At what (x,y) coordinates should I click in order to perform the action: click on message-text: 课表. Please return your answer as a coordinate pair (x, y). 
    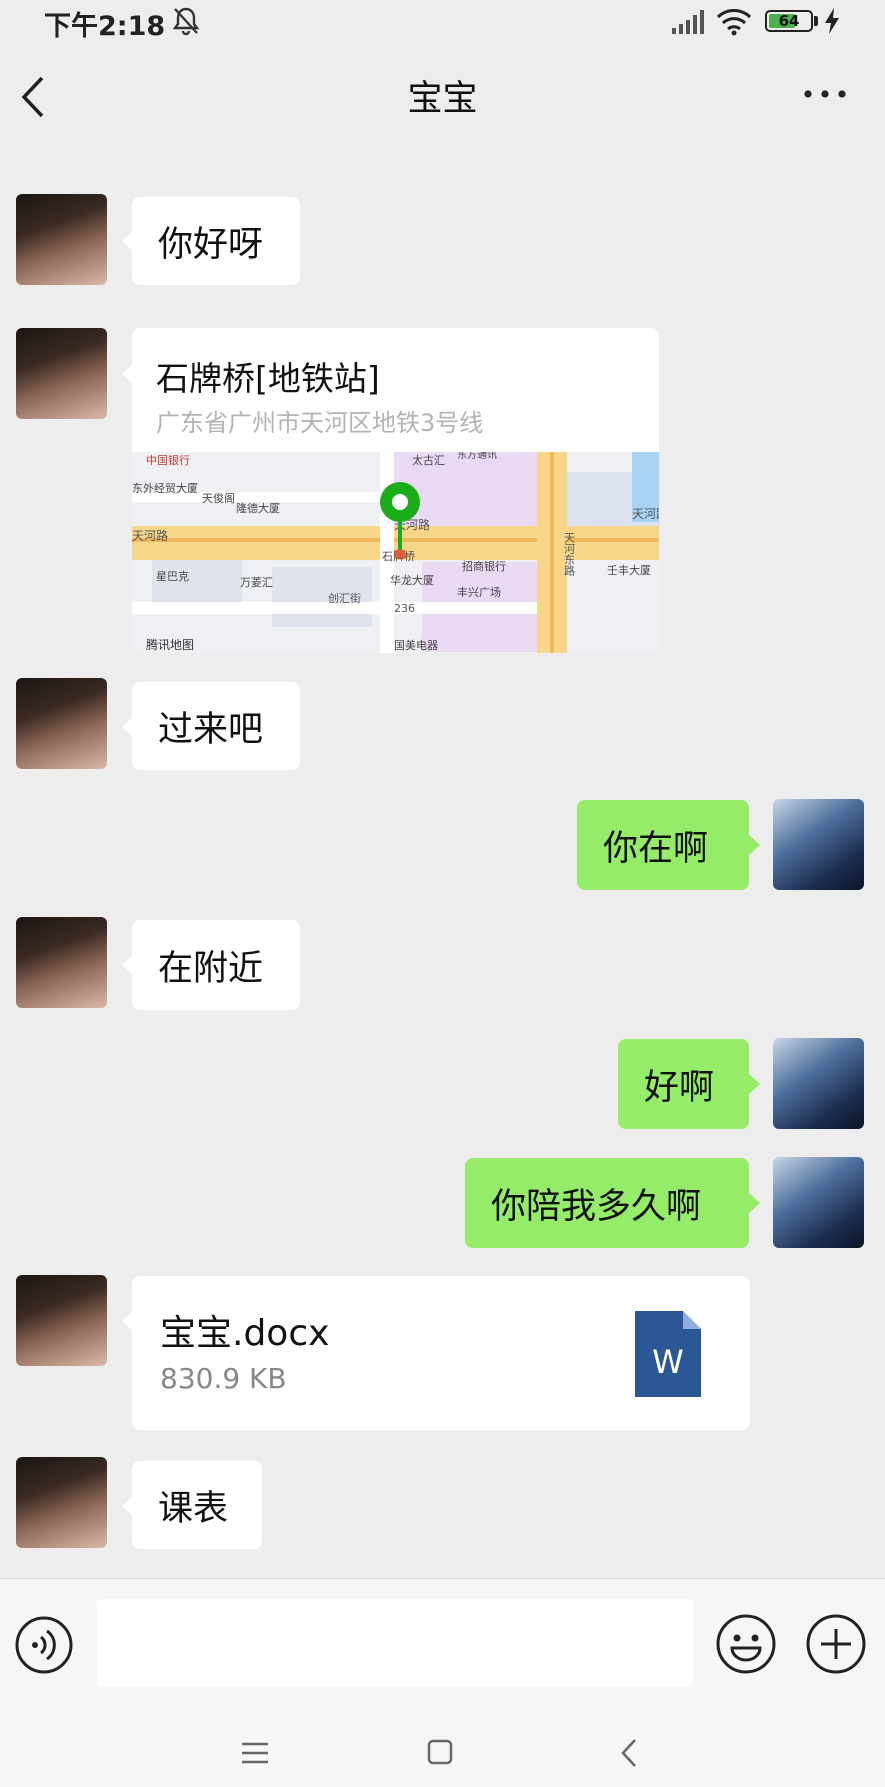
    Looking at the image, I should click on (193, 1508).